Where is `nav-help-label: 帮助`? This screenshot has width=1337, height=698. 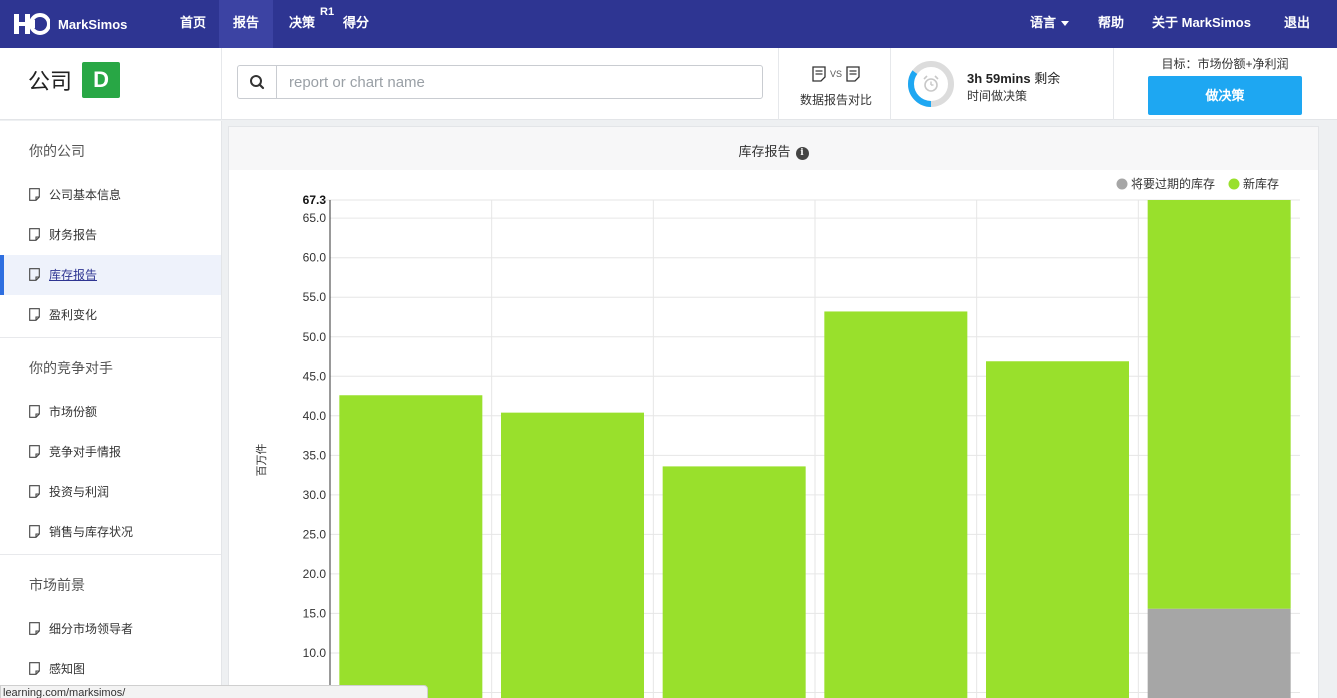 nav-help-label: 帮助 is located at coordinates (1111, 22).